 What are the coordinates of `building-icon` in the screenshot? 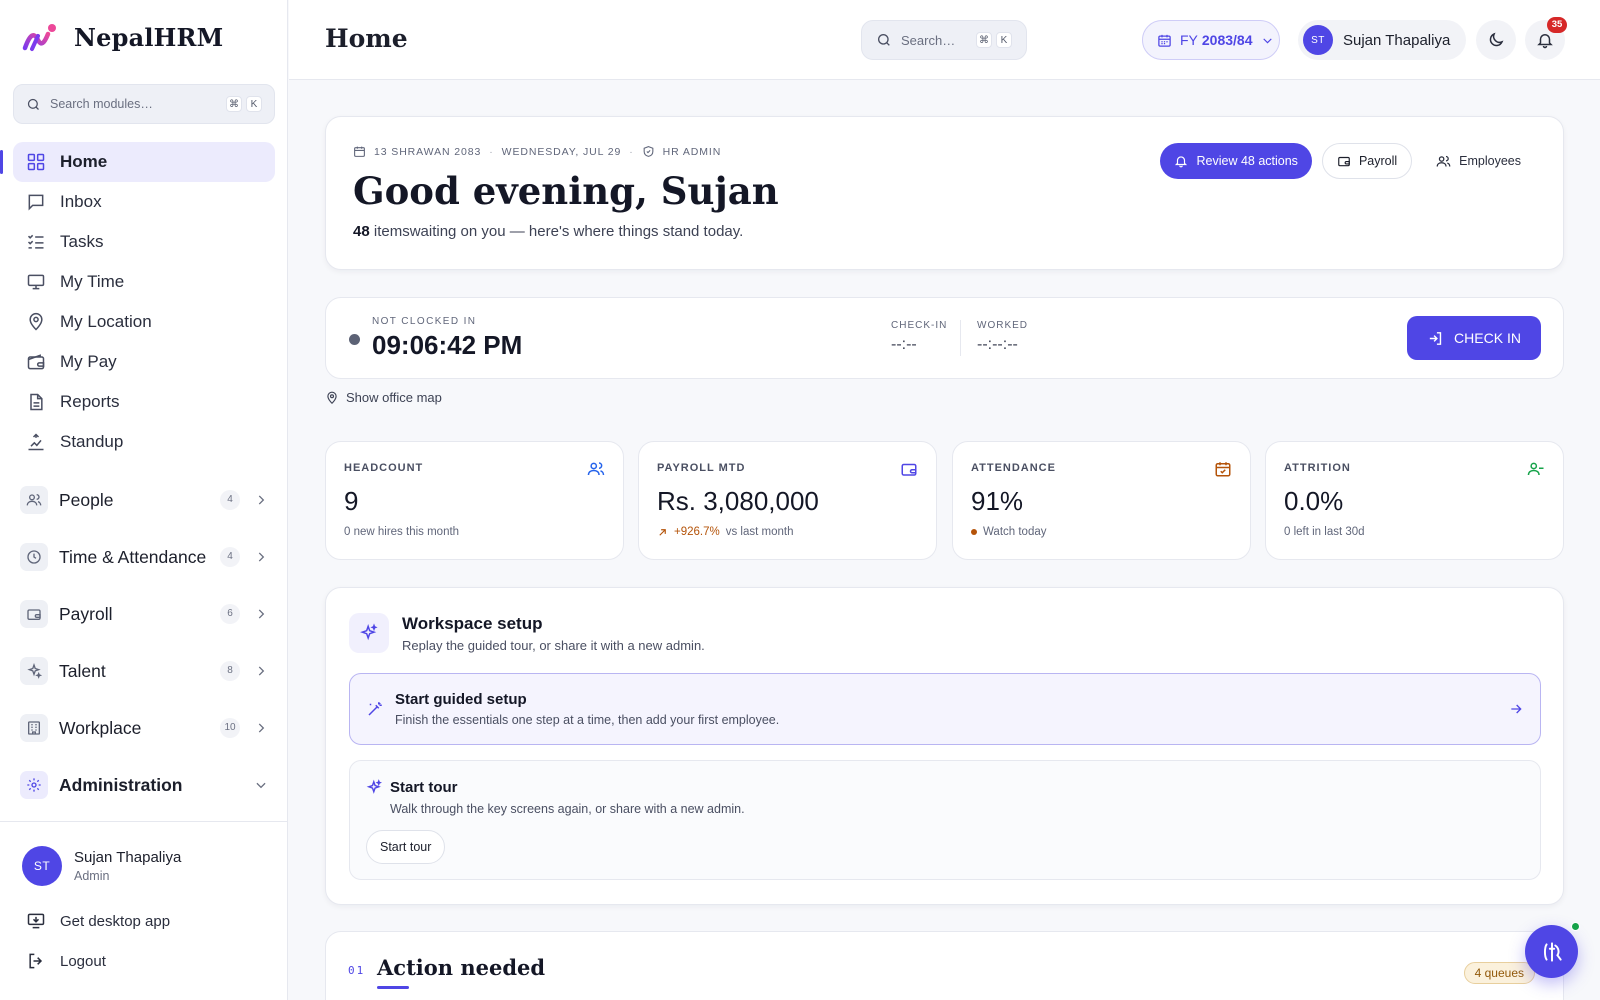 It's located at (34, 728).